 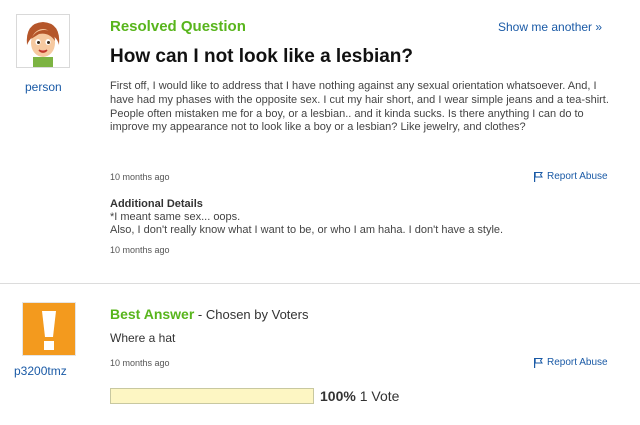 What do you see at coordinates (379, 396) in the screenshot?
I see `vote-count: 1 Vote` at bounding box center [379, 396].